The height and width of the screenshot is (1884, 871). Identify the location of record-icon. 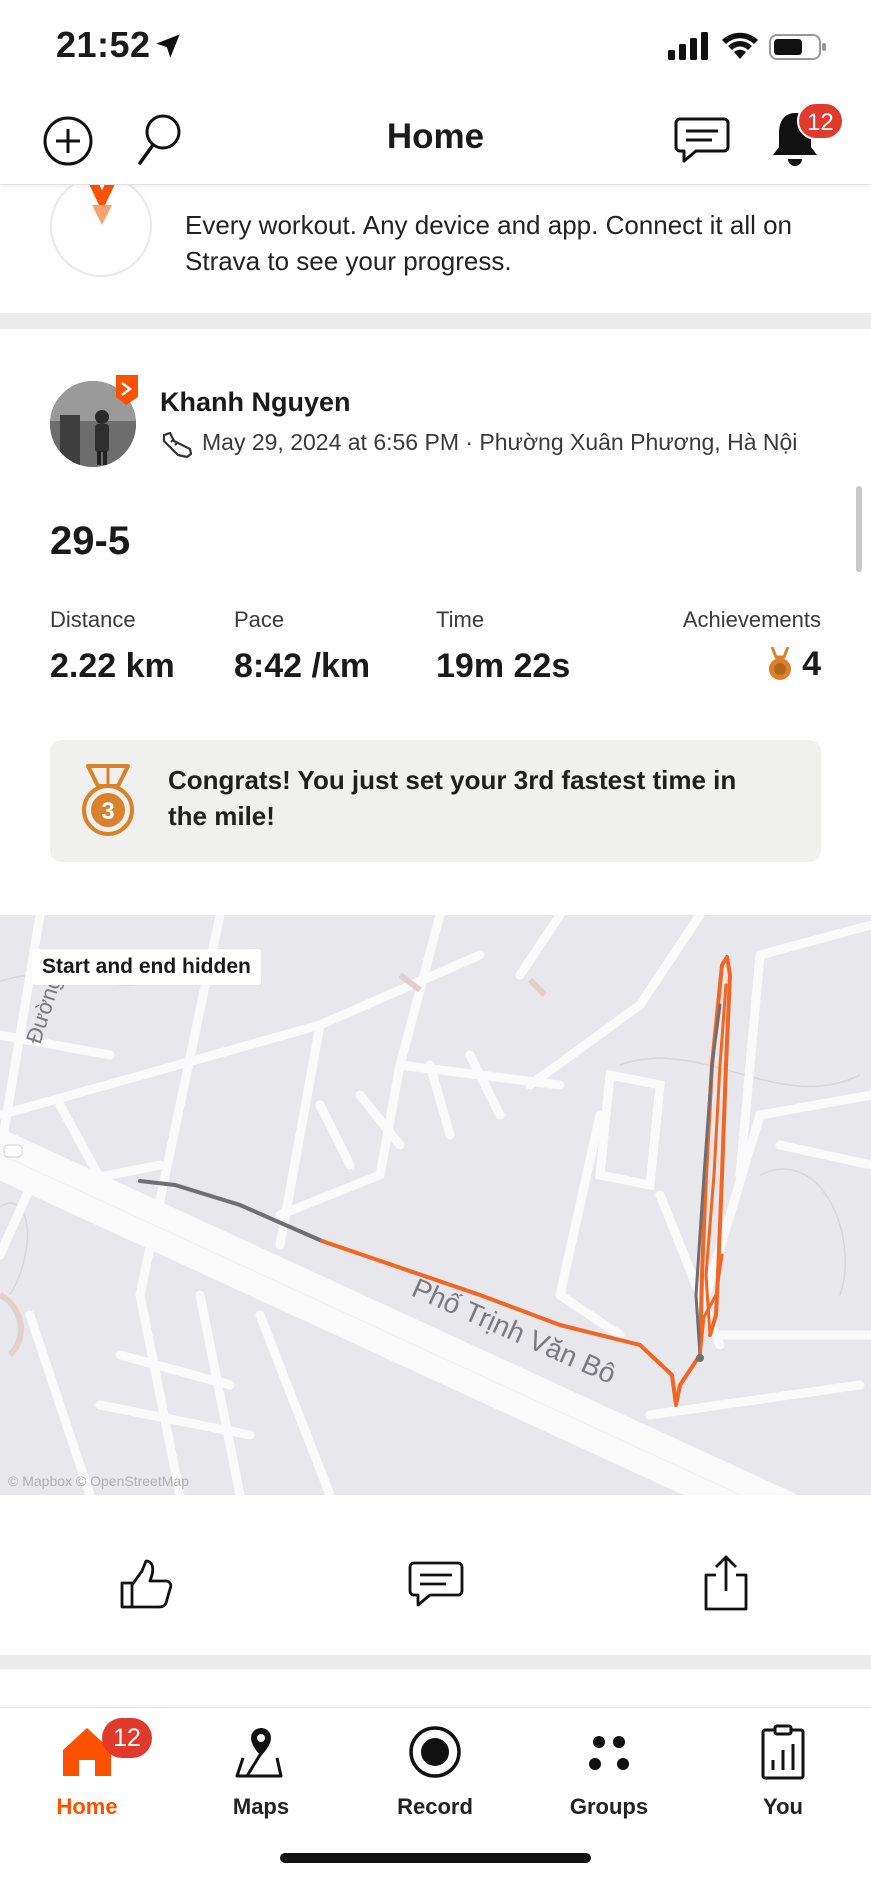
(435, 1752).